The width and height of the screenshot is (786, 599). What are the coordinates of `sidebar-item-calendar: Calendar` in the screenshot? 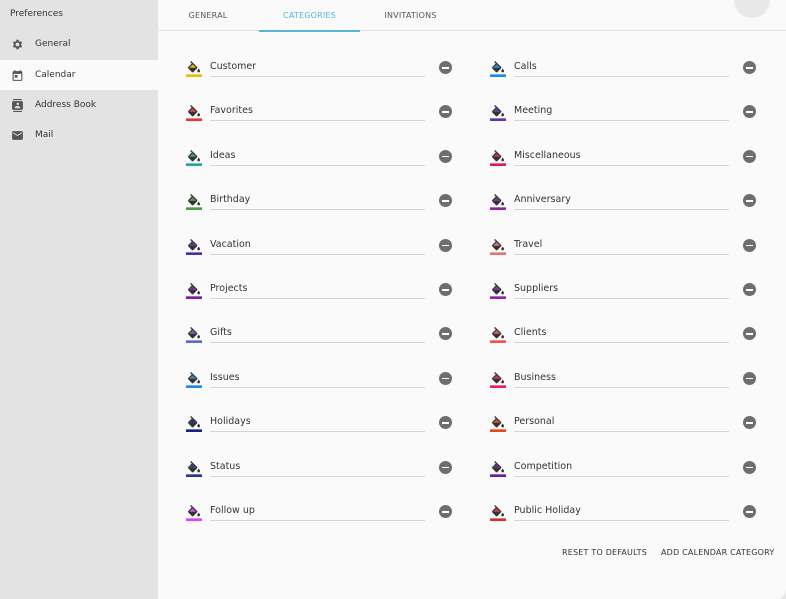 It's located at (79, 75).